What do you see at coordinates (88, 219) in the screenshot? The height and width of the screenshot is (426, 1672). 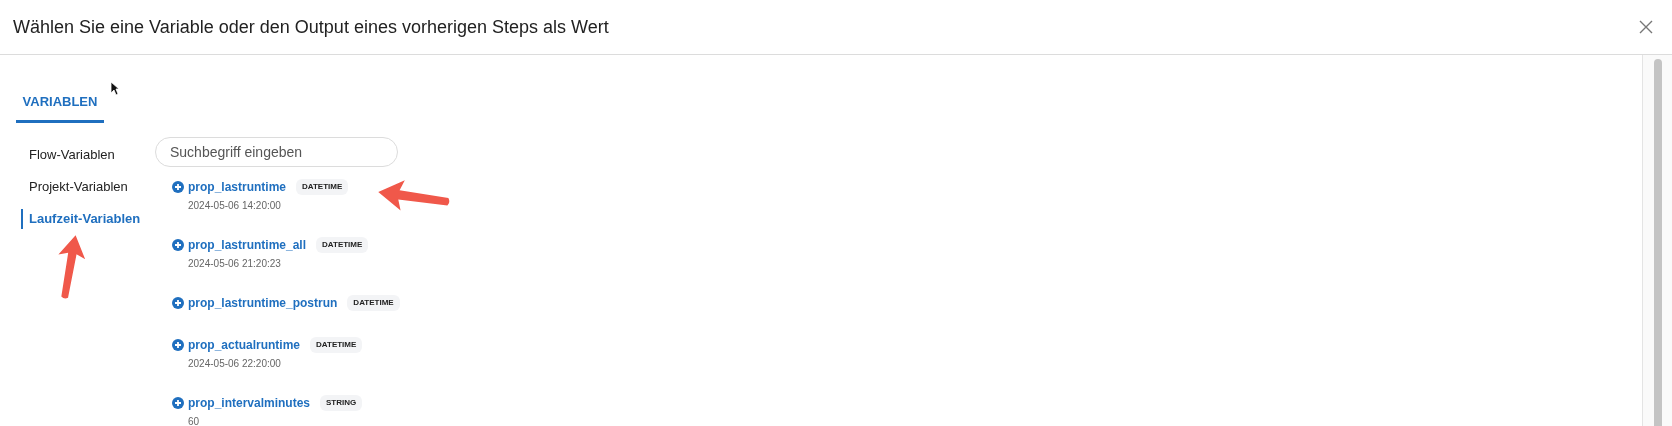 I see `sidebar-item: Laufzeit-Variablen` at bounding box center [88, 219].